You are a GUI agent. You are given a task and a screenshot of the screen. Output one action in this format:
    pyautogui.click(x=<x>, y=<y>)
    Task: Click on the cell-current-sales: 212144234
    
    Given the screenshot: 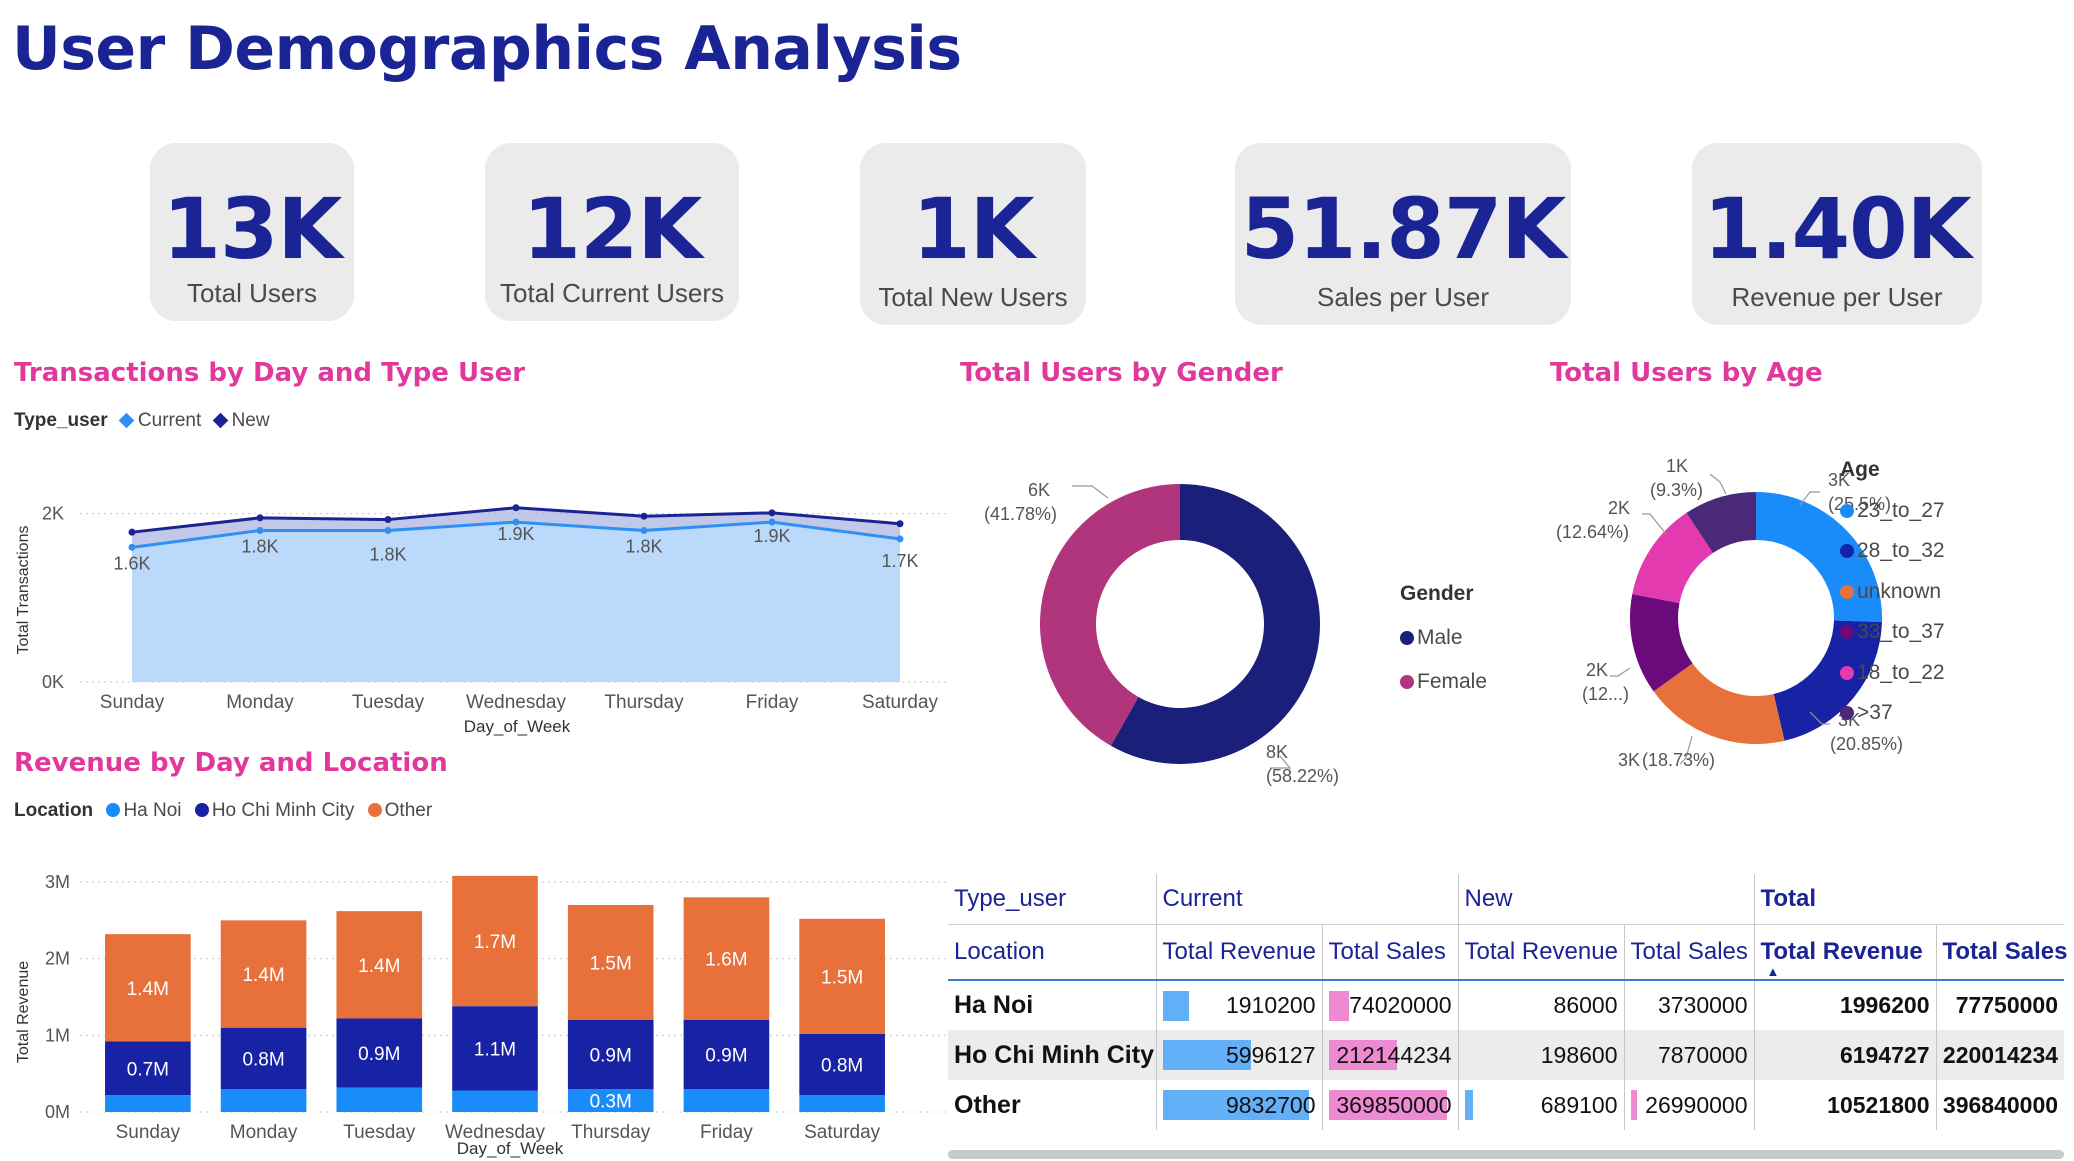 What is the action you would take?
    pyautogui.click(x=1389, y=1055)
    